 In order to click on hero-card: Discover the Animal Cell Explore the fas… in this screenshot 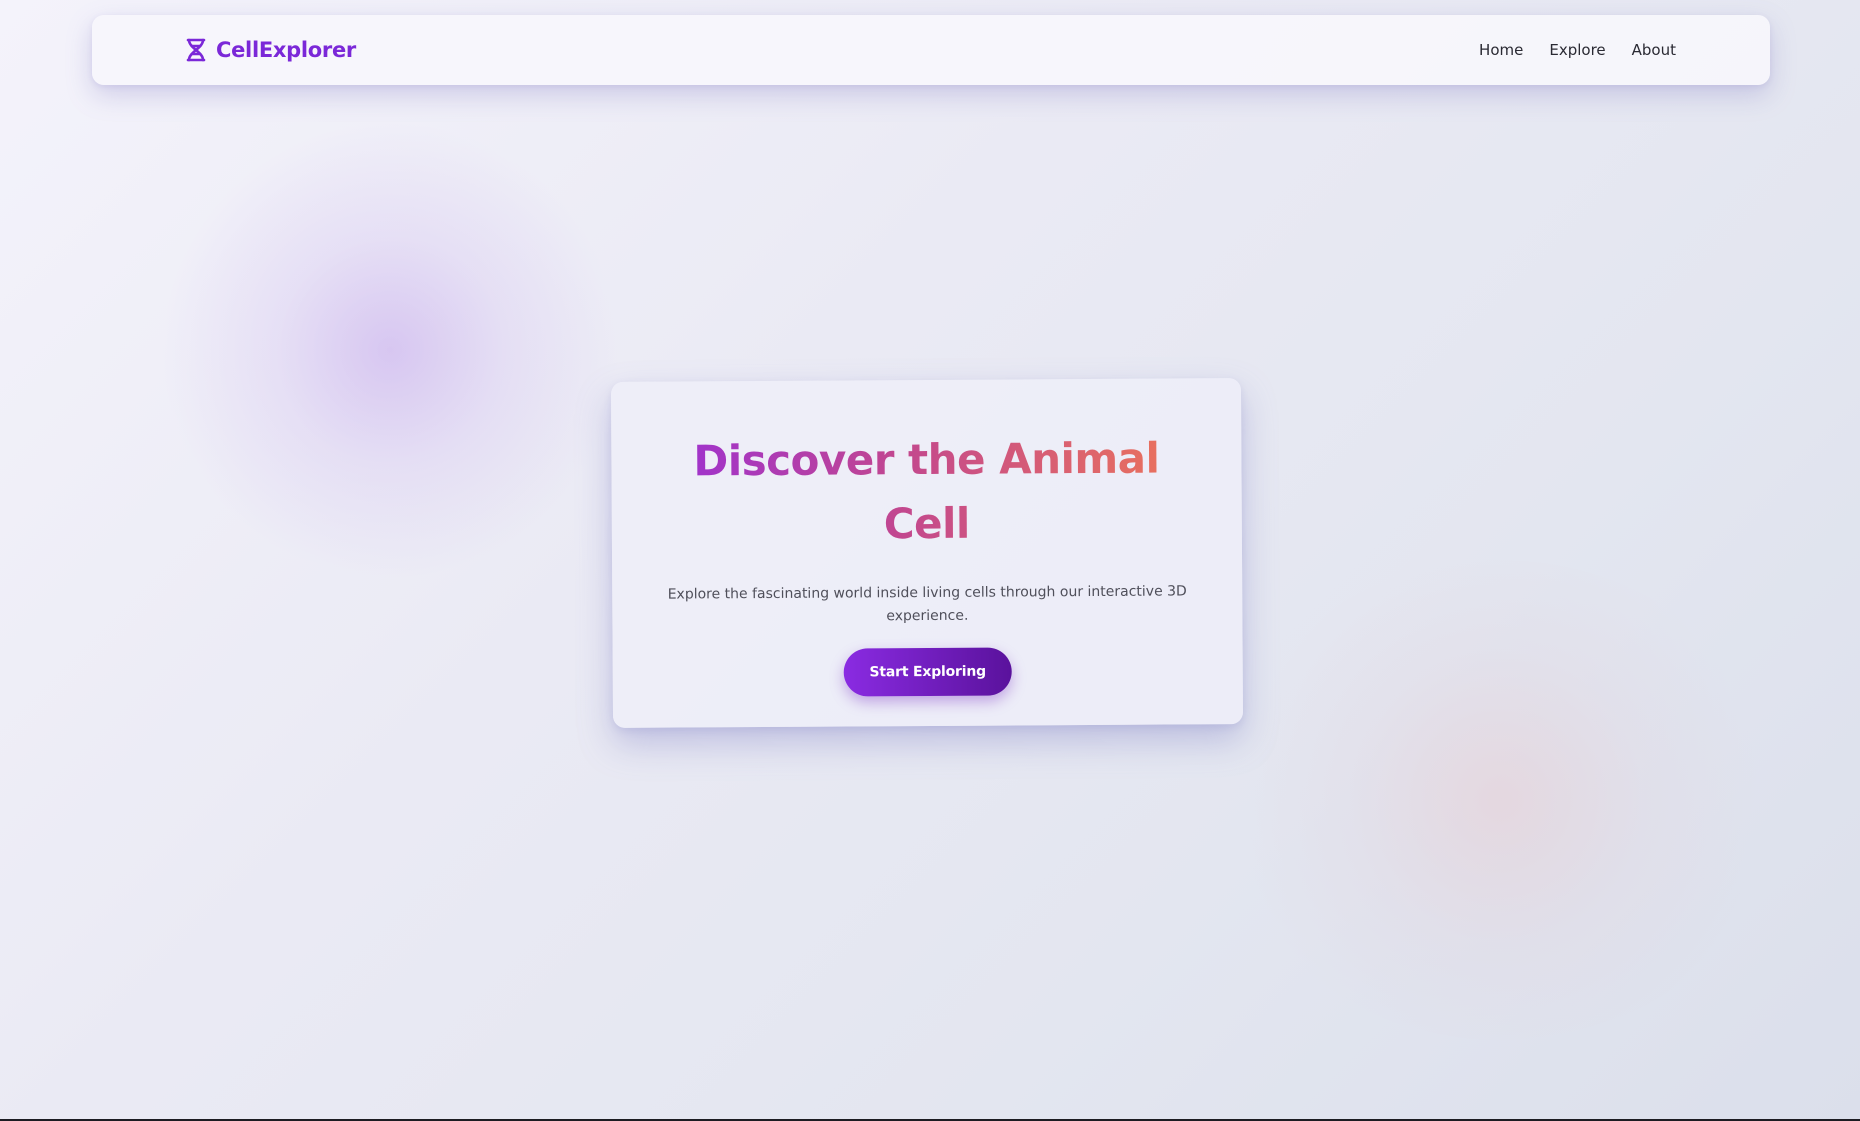, I will do `click(927, 553)`.